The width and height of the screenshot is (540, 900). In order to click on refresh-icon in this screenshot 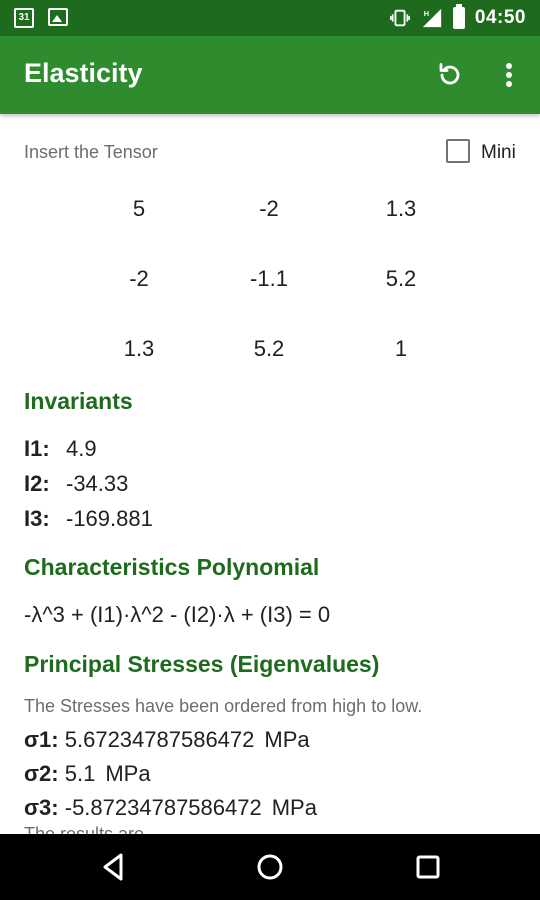, I will do `click(450, 75)`.